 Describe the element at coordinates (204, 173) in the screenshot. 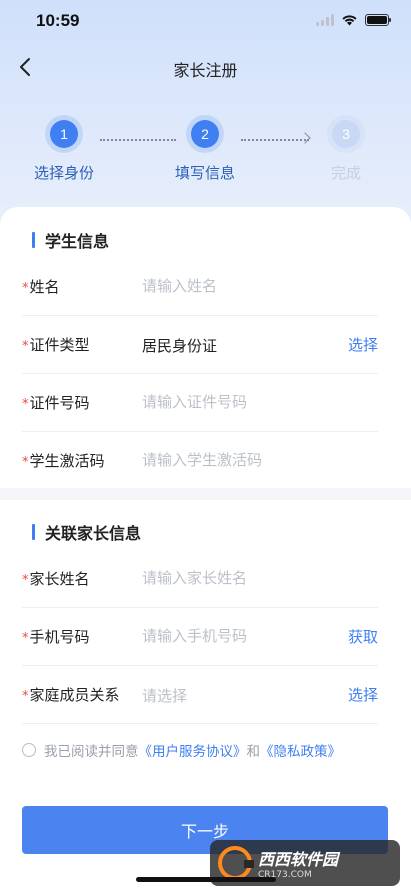

I see `step-2-label: 填写信息` at that location.